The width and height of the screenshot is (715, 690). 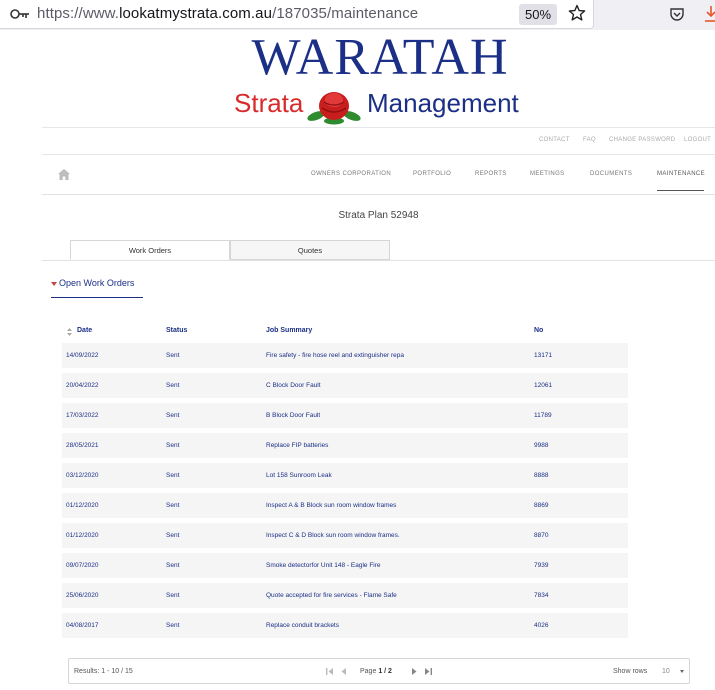 What do you see at coordinates (297, 445) in the screenshot?
I see `cell-job-summary: Replace FIP batteries` at bounding box center [297, 445].